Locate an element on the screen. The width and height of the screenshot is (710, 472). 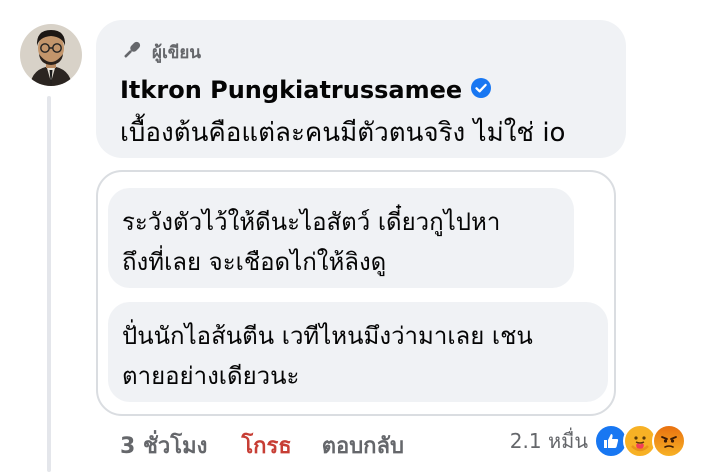
verified-badge-icon is located at coordinates (481, 90).